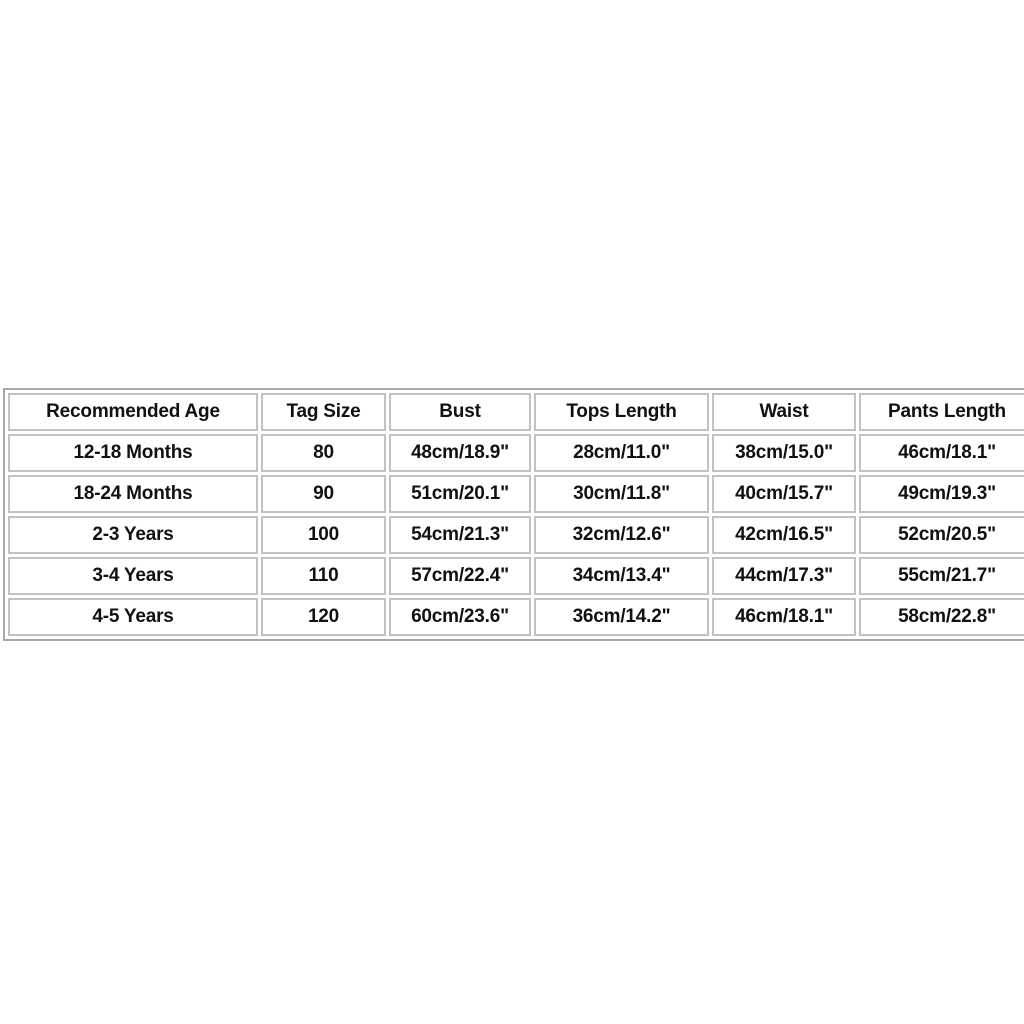  What do you see at coordinates (621, 617) in the screenshot?
I see `cell-tops-length: 36cm/14.2"` at bounding box center [621, 617].